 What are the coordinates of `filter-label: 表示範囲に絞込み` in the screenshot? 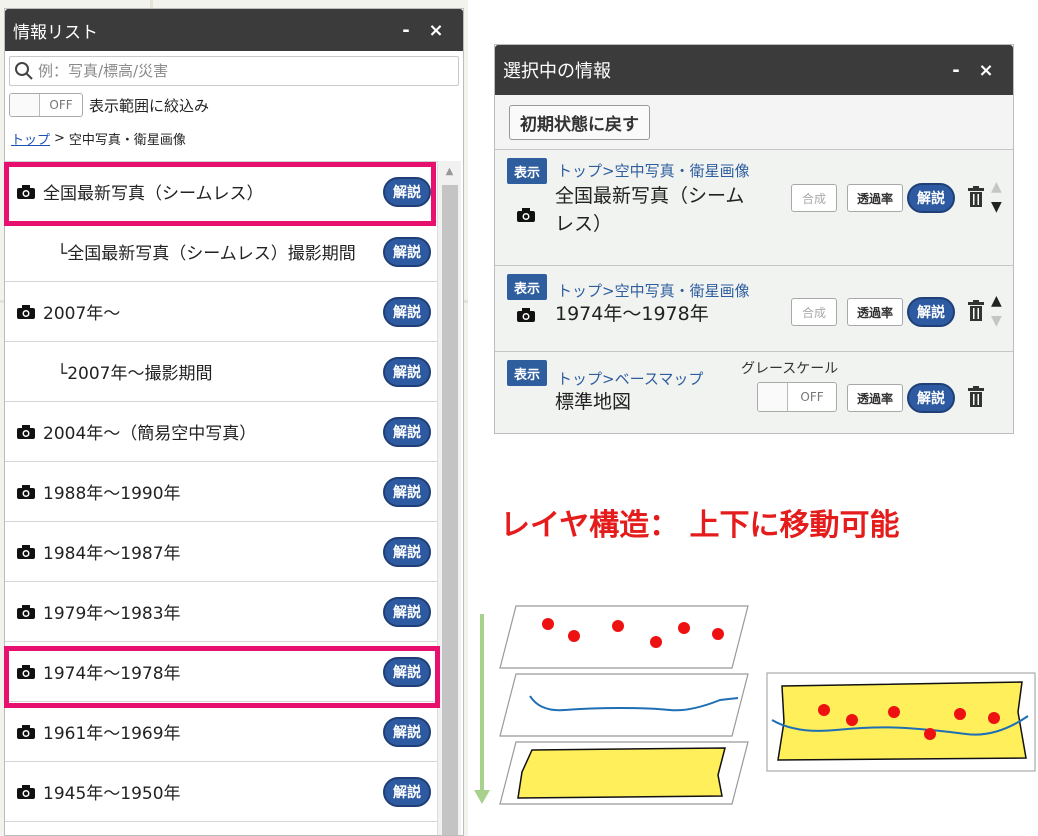 It's located at (149, 105).